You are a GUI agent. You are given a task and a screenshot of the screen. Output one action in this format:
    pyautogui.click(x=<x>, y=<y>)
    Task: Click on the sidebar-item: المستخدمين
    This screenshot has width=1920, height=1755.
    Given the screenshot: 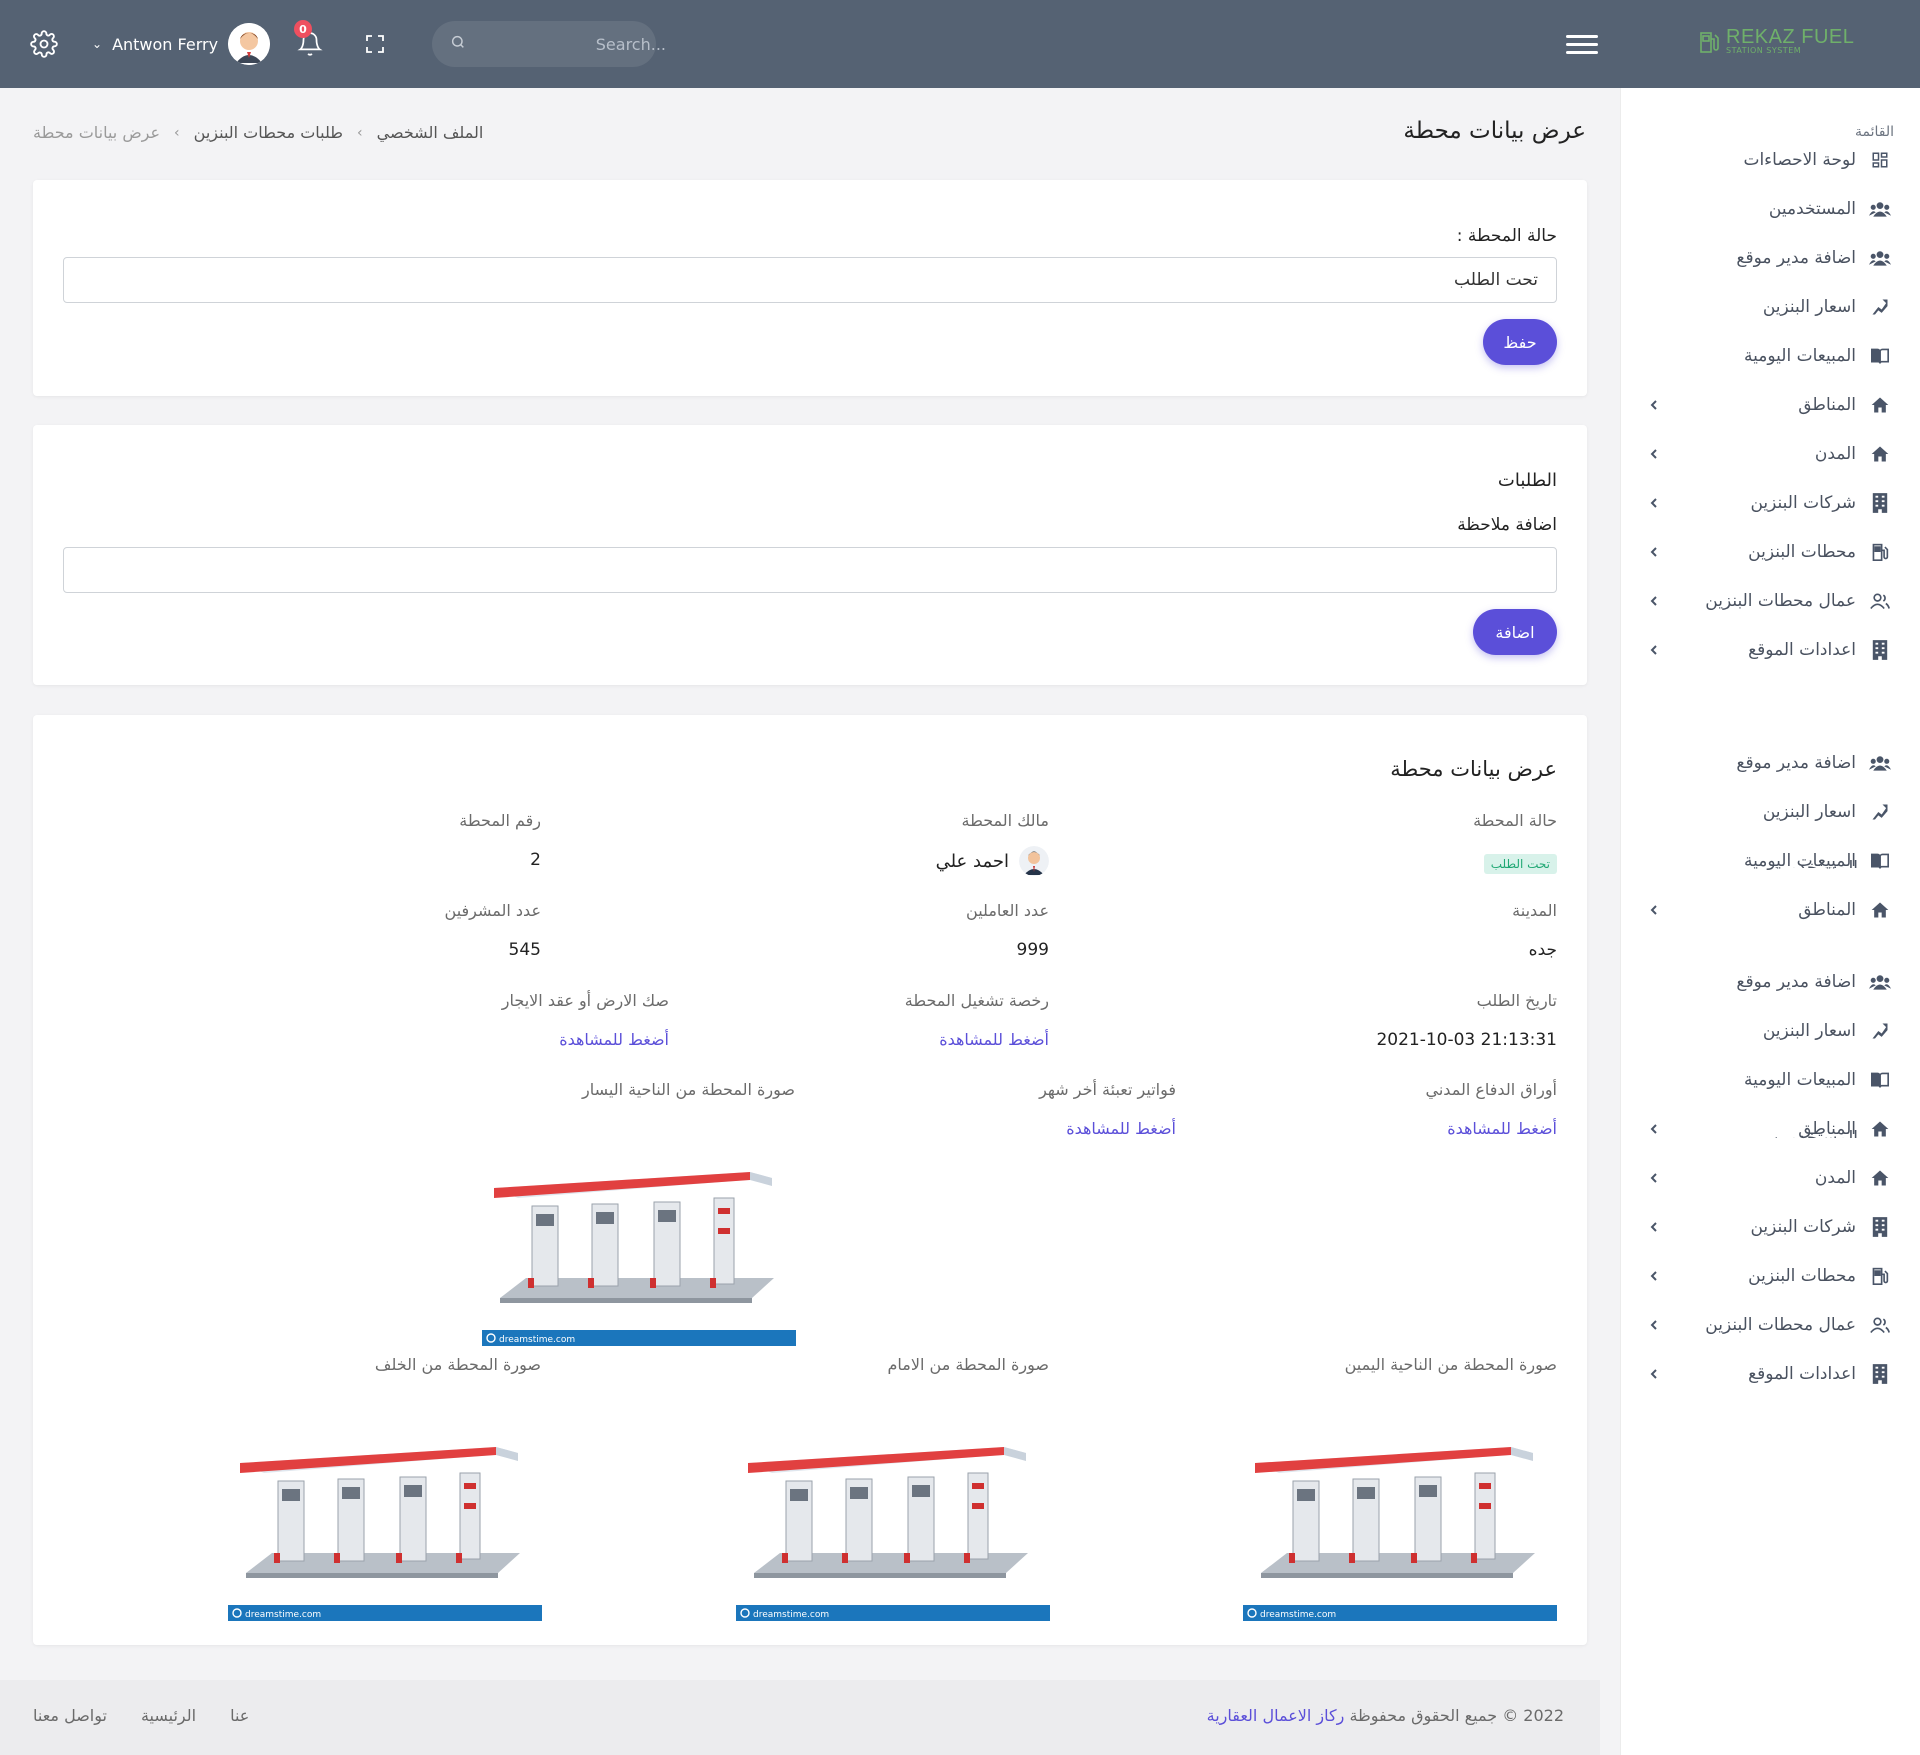 What is the action you would take?
    pyautogui.click(x=1770, y=209)
    